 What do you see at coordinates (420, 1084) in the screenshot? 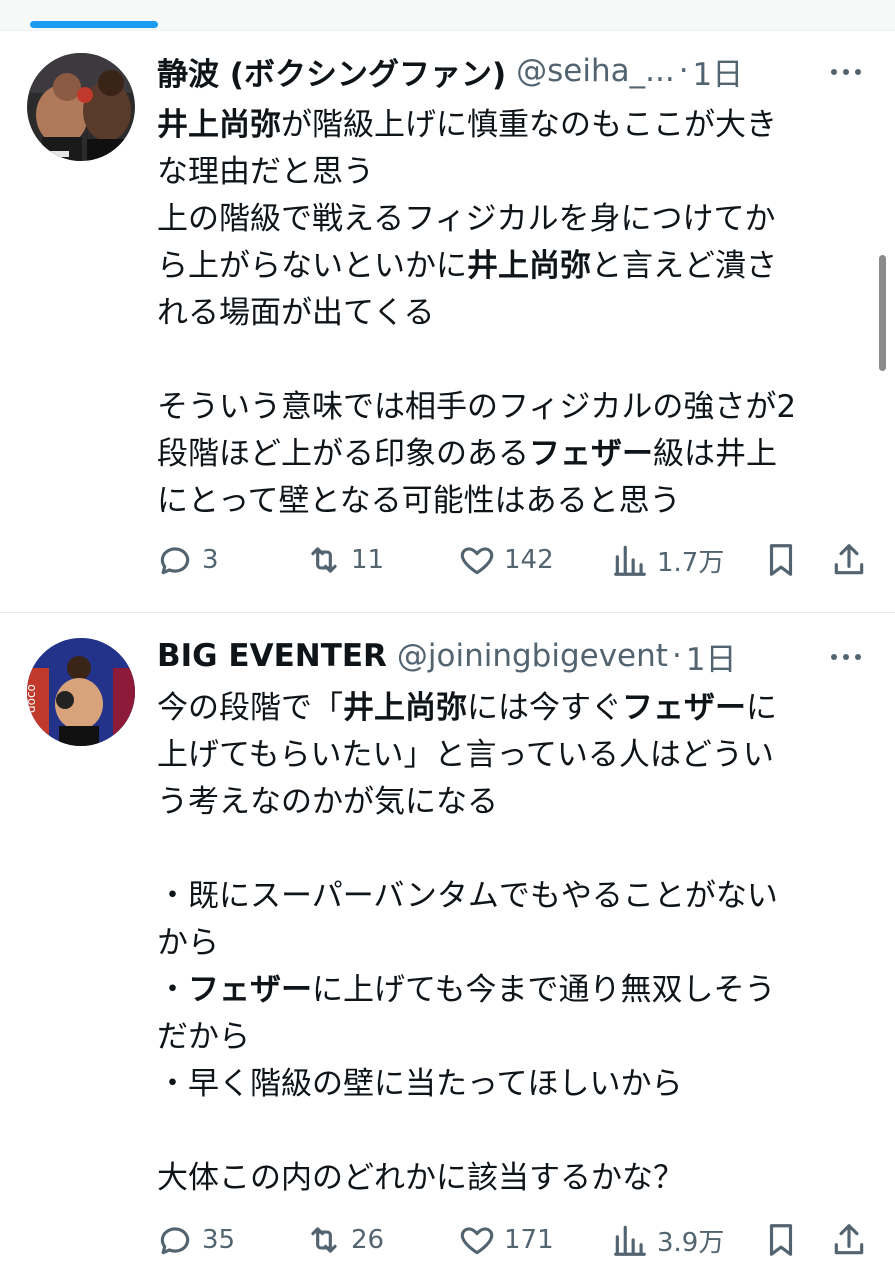
I see `tweet-text-segment: ・早く階級の壁に当たってほしいから` at bounding box center [420, 1084].